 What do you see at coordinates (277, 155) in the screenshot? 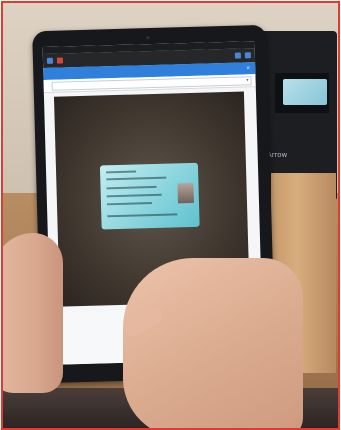
I see `background-device-brand: Arrow` at bounding box center [277, 155].